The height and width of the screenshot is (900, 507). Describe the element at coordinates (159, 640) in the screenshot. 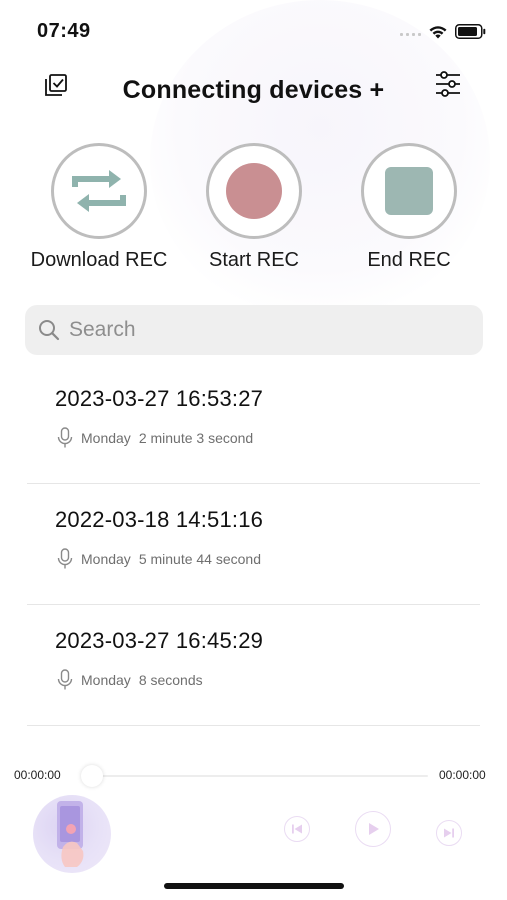

I see `recording-title: 2023-03-27 16:45:29` at that location.